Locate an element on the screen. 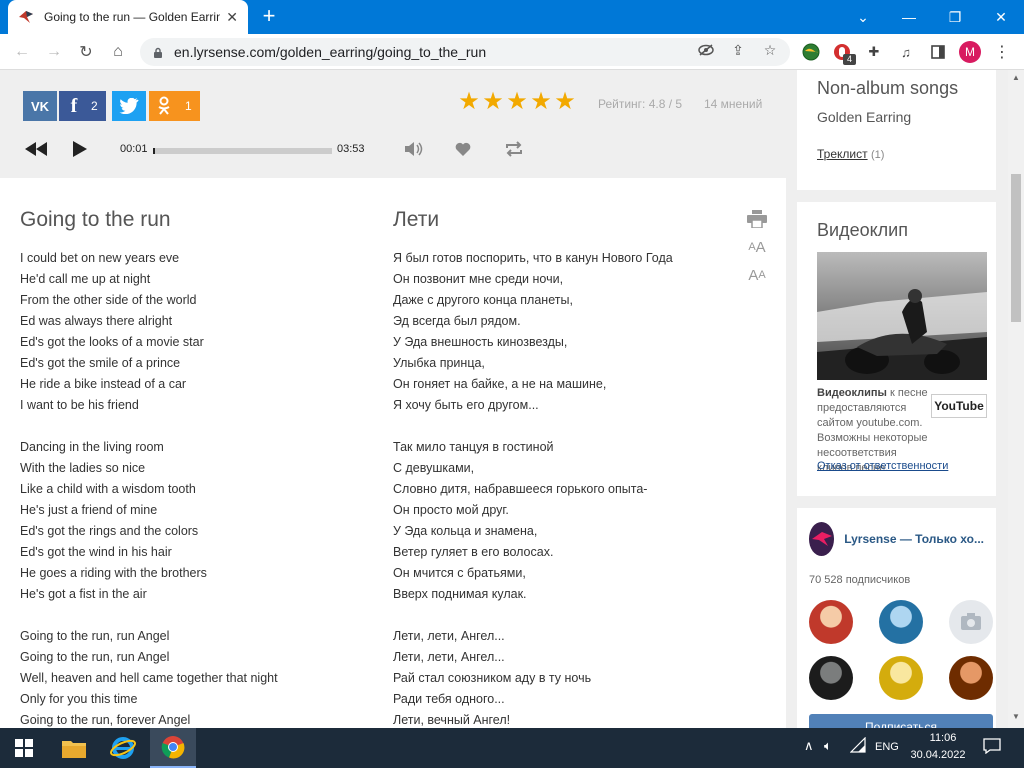 The image size is (1024, 768). scroll-up-icon: ▲ is located at coordinates (1016, 77).